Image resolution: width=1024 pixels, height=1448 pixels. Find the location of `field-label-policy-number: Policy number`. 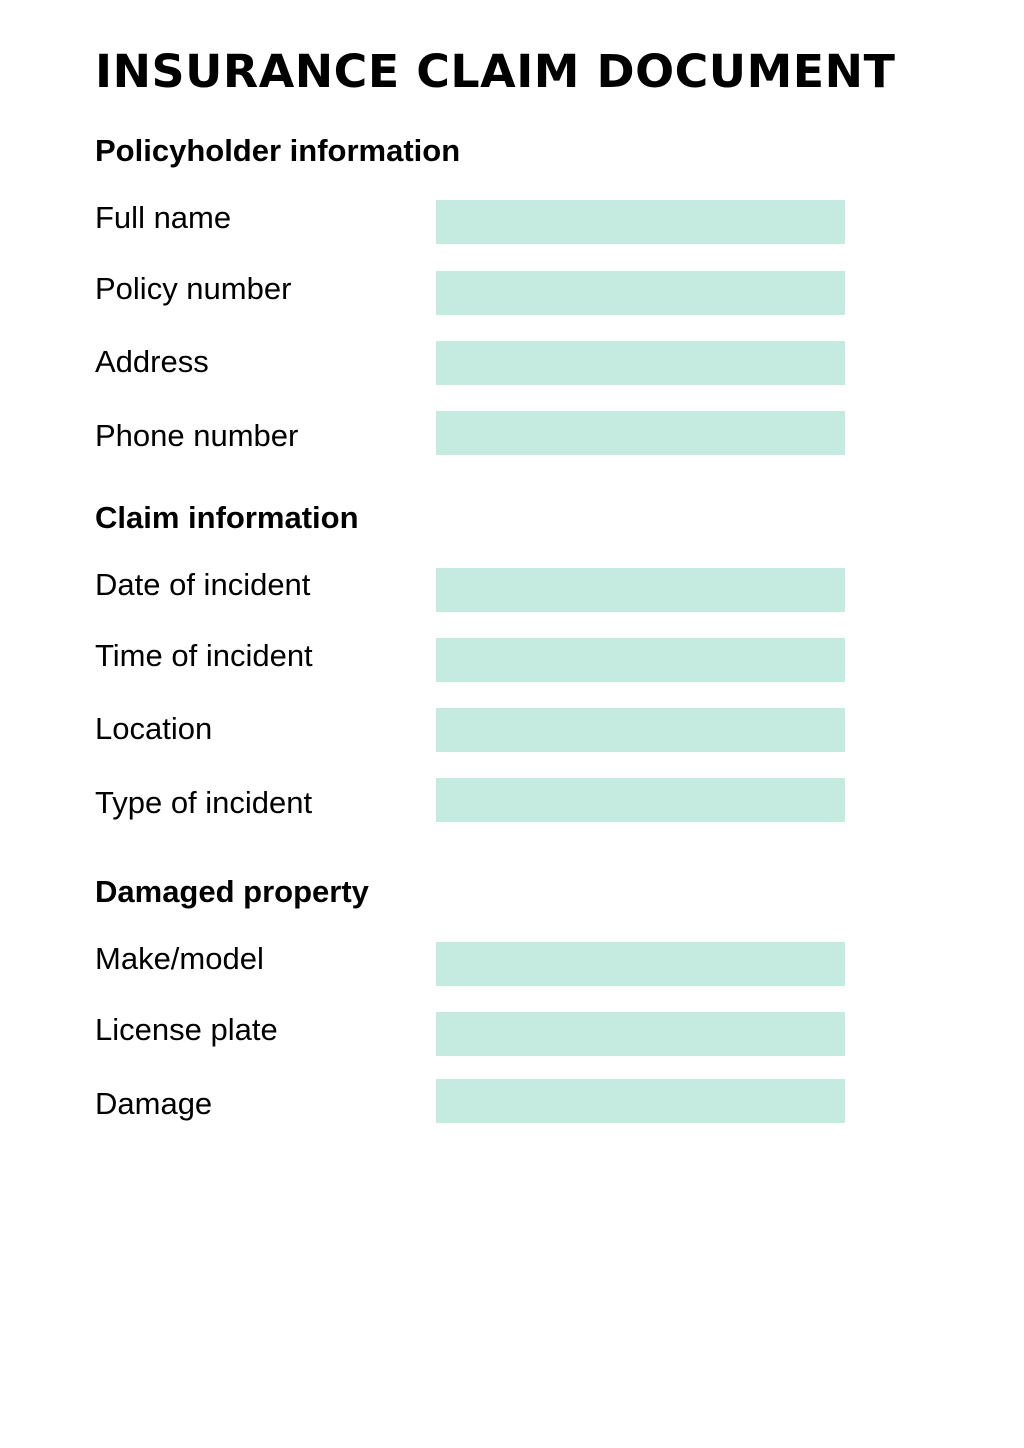

field-label-policy-number: Policy number is located at coordinates (193, 288).